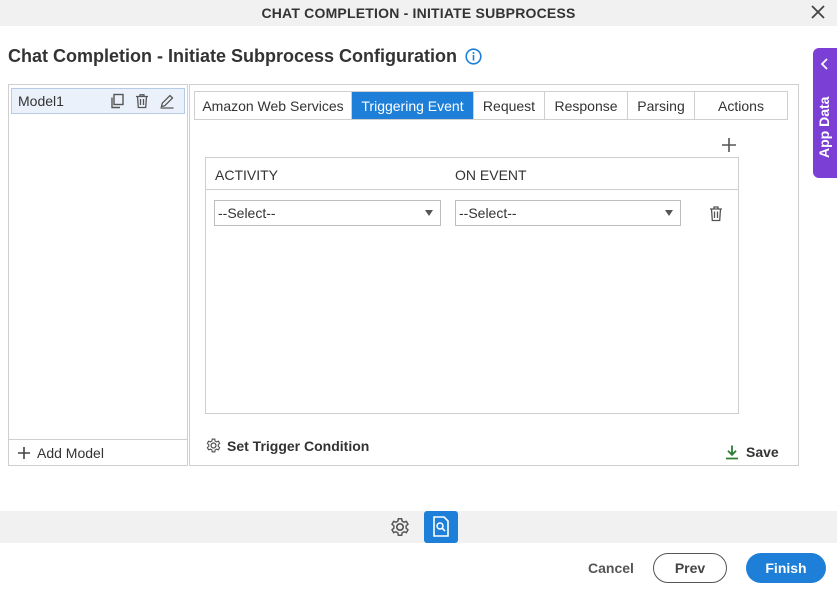 The image size is (837, 590). I want to click on tab-triggering-event: Triggering Event, so click(413, 105).